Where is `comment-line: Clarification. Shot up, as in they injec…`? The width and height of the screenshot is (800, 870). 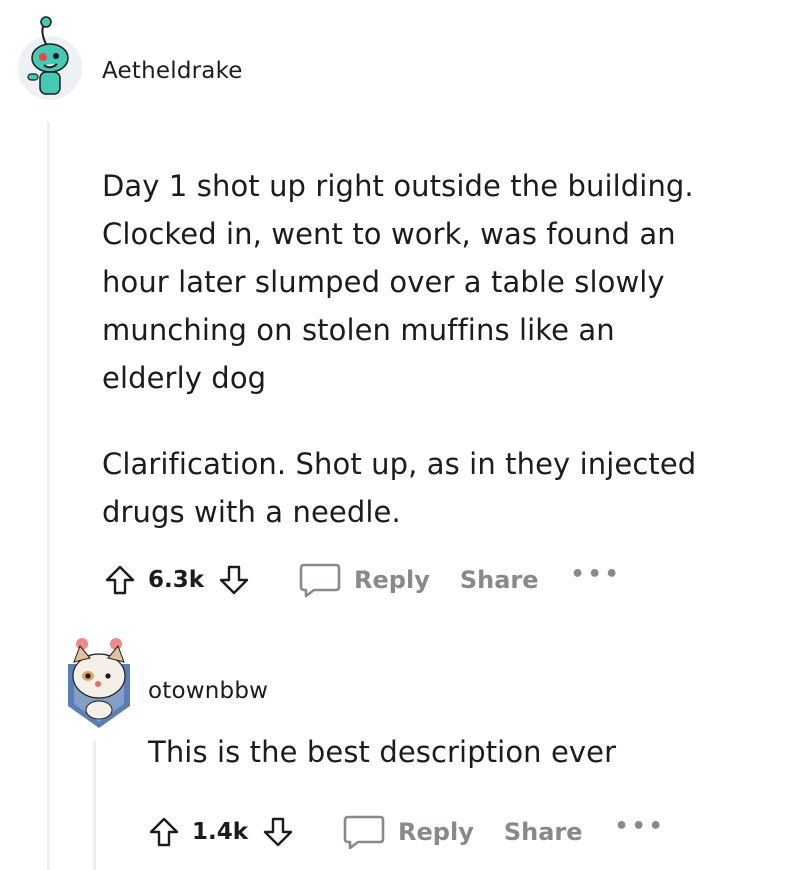
comment-line: Clarification. Shot up, as in they injec… is located at coordinates (399, 464).